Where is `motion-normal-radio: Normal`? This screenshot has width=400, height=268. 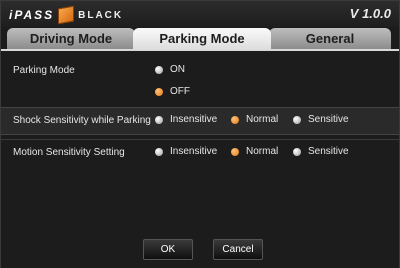
motion-normal-radio: Normal is located at coordinates (254, 151).